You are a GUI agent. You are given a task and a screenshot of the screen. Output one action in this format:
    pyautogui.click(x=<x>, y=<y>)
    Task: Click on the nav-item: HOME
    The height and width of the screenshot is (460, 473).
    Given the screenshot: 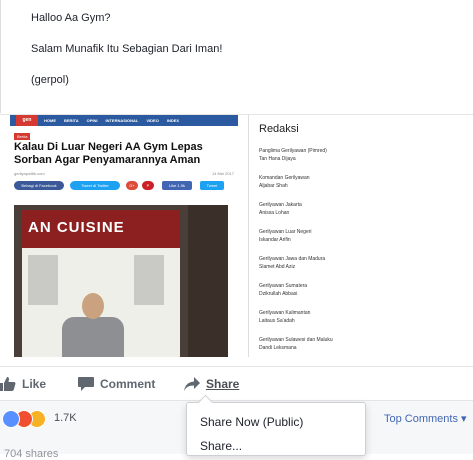 What is the action you would take?
    pyautogui.click(x=50, y=120)
    